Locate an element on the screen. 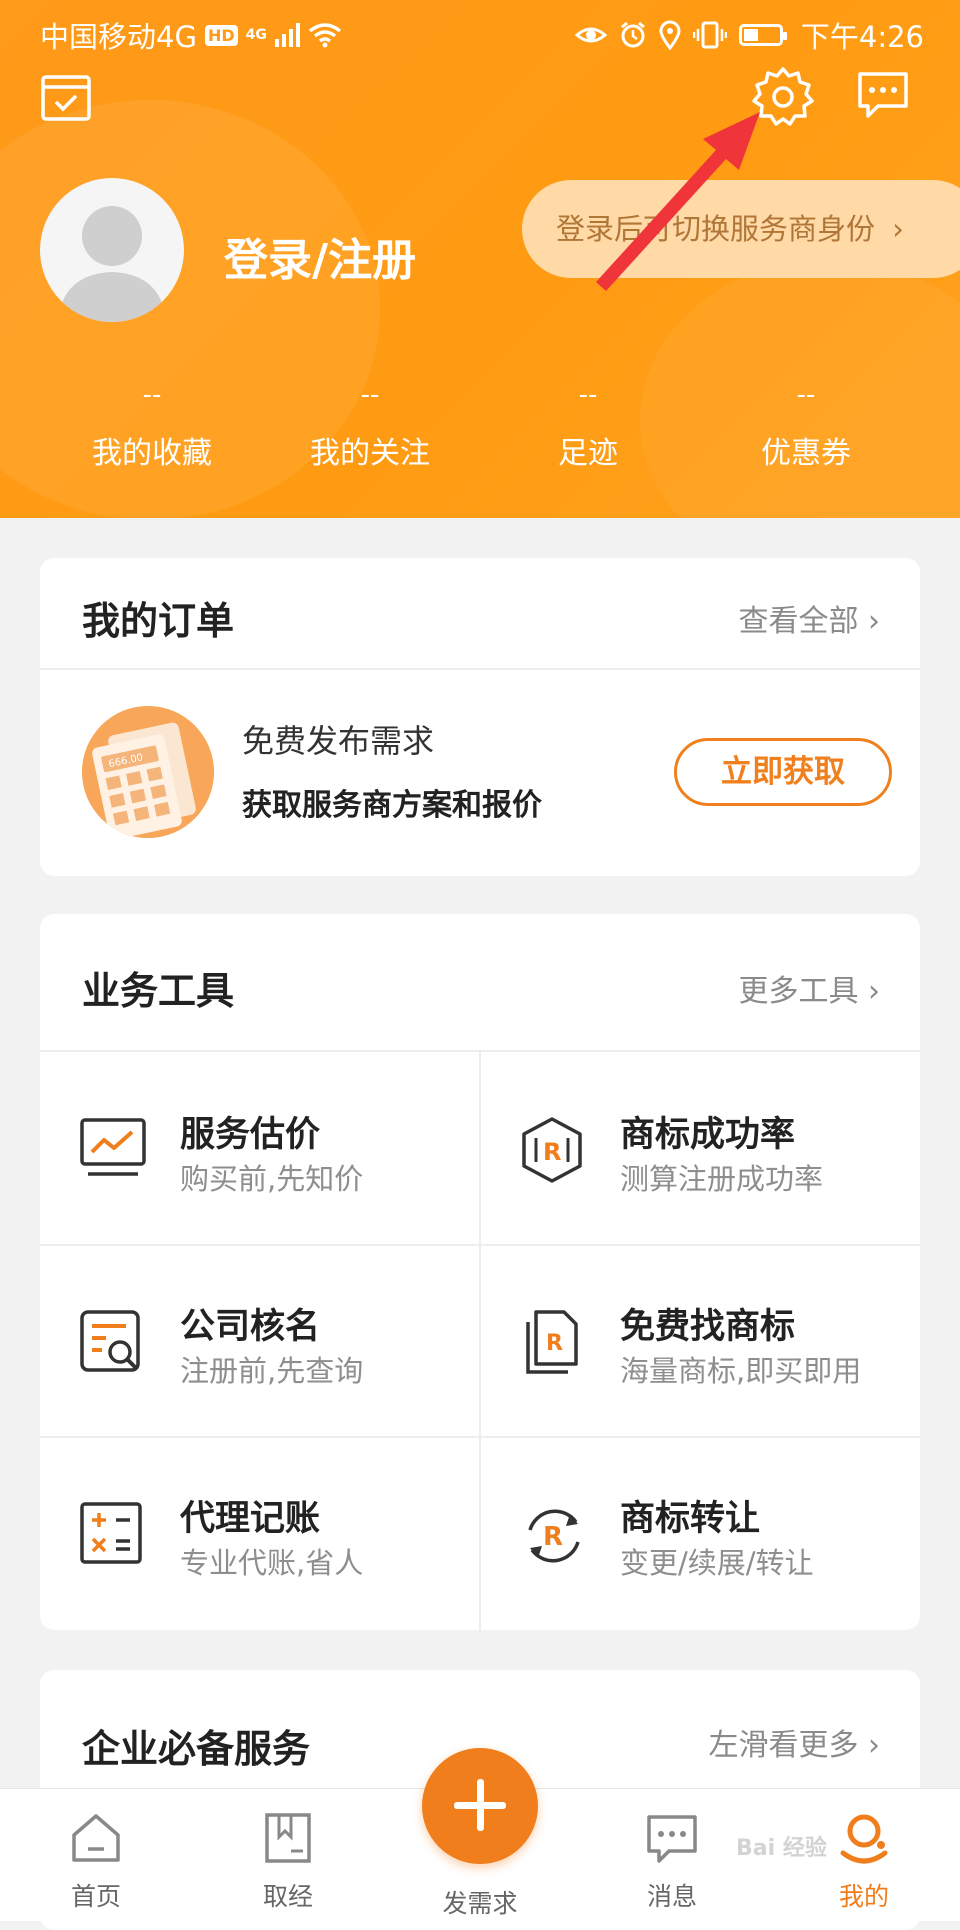 The image size is (960, 1930). more-tools-label: 更多工具 is located at coordinates (798, 991).